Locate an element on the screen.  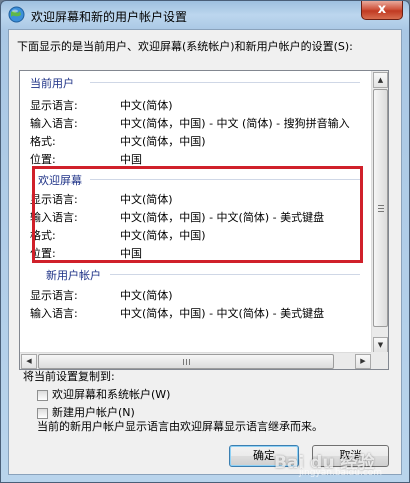
inheritance-note: 当前的新用户帐户显示语言由欢迎屏幕显示语言继承而来。 is located at coordinates (180, 426).